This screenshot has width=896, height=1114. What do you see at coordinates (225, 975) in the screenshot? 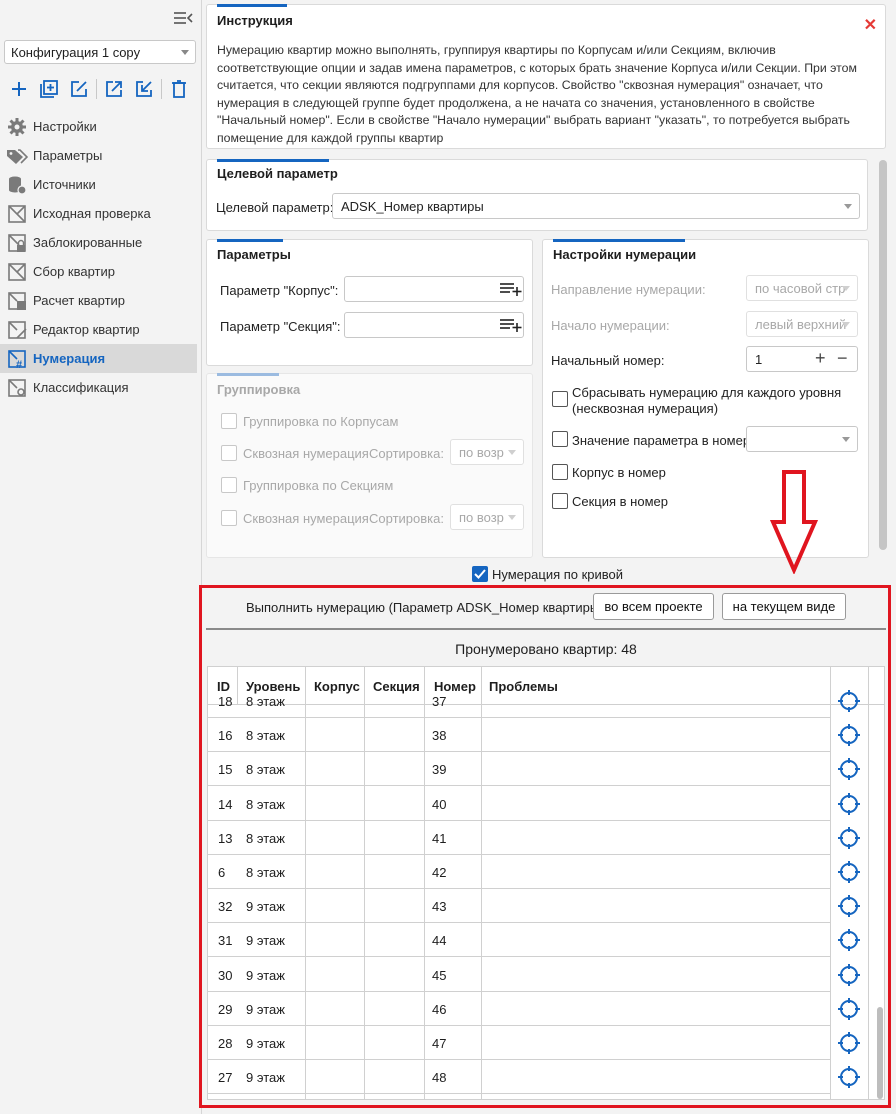
I see `cell-id: 30` at bounding box center [225, 975].